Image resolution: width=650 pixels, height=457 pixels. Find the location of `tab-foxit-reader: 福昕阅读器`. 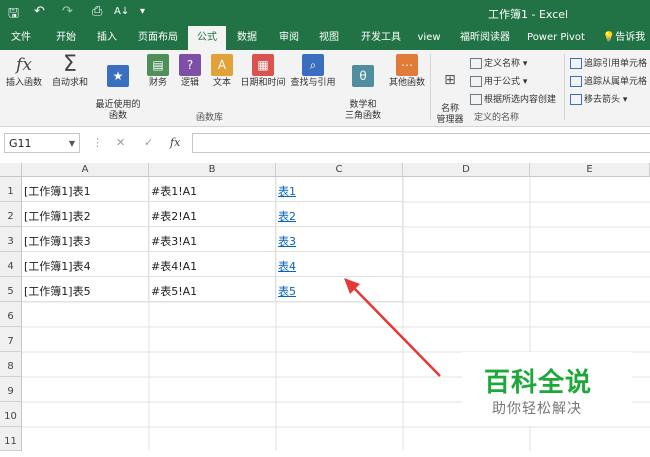

tab-foxit-reader: 福昕阅读器 is located at coordinates (485, 38).